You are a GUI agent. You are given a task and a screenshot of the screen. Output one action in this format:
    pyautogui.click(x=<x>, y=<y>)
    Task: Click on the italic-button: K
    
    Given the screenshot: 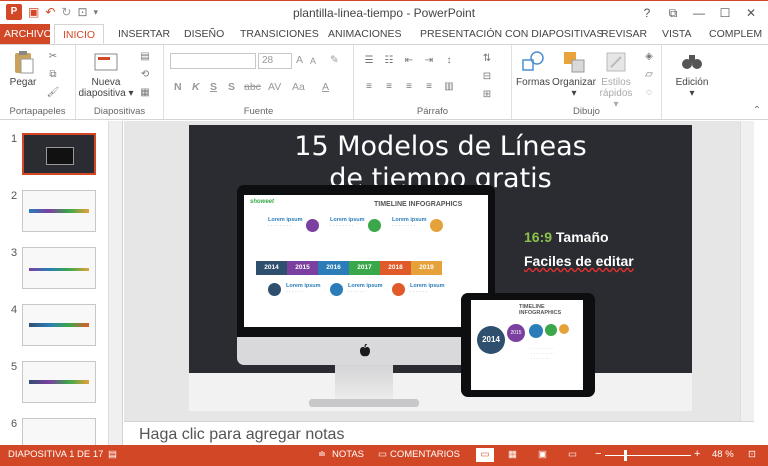 What is the action you would take?
    pyautogui.click(x=196, y=87)
    